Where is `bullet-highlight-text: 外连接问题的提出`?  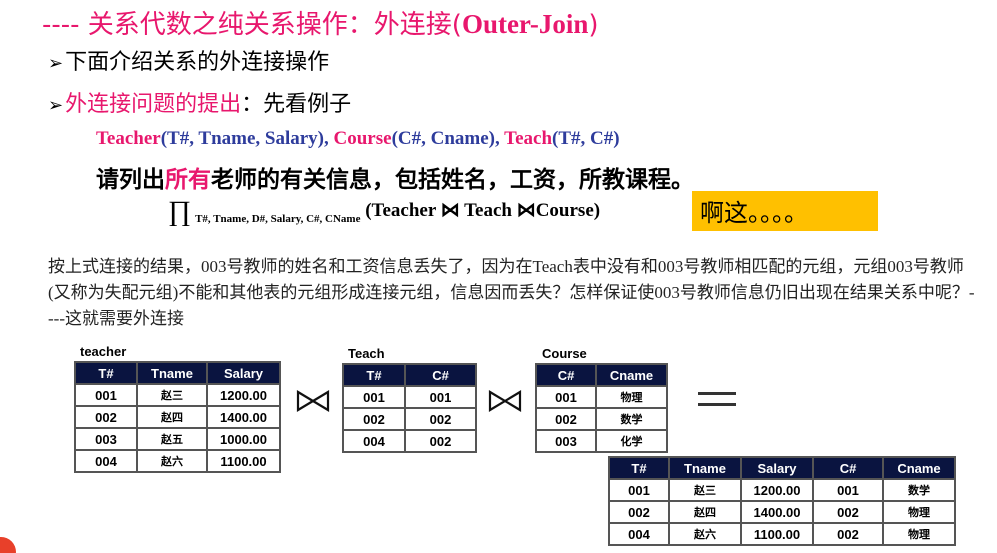
bullet-highlight-text: 外连接问题的提出 is located at coordinates (153, 104).